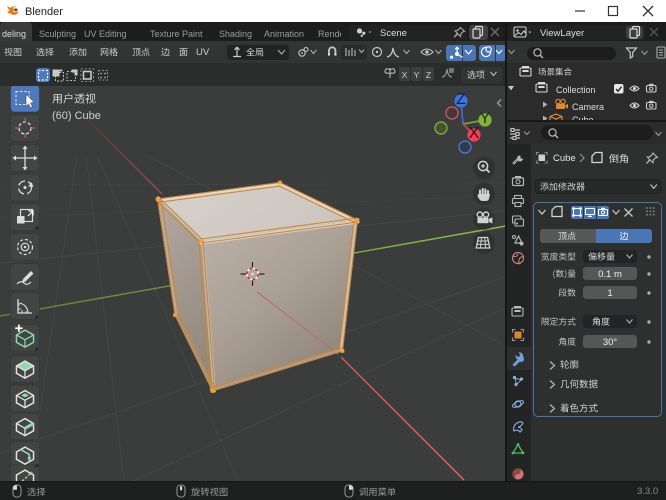 The width and height of the screenshot is (666, 500). Describe the element at coordinates (461, 99) in the screenshot. I see `svg-text: Z` at that location.